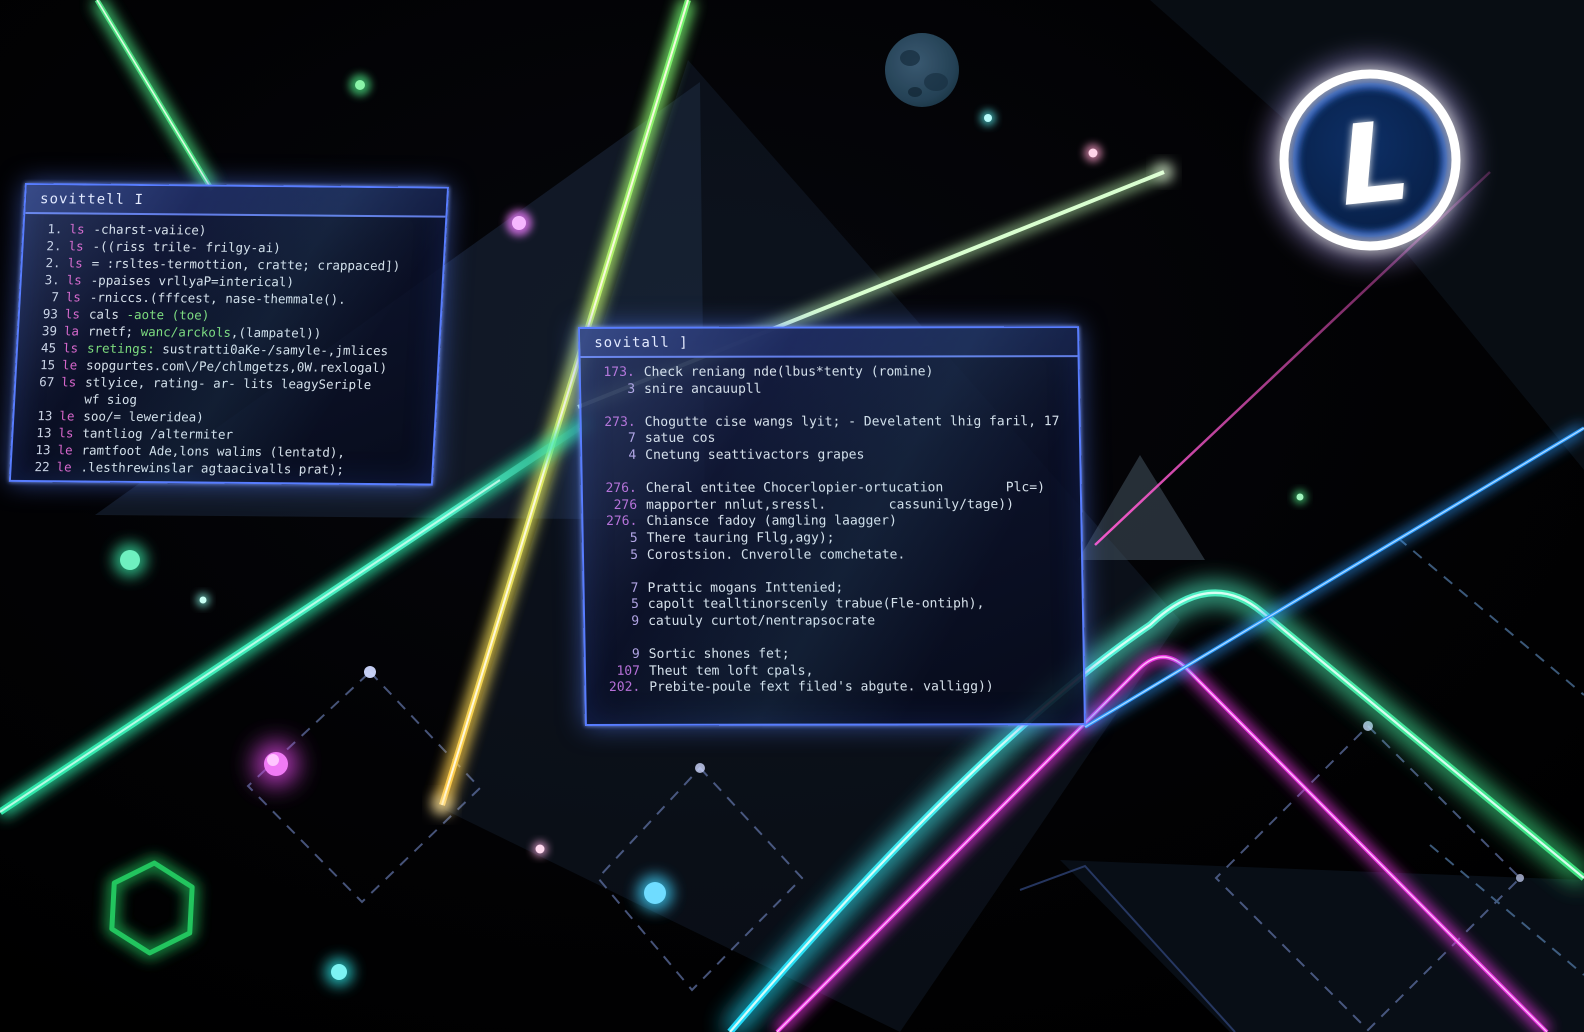 The height and width of the screenshot is (1032, 1584). I want to click on moon, so click(922, 70).